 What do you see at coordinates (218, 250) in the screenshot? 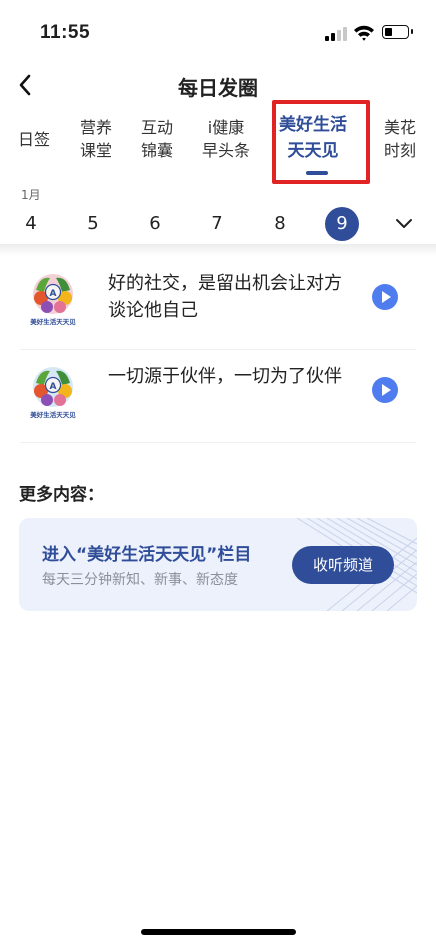
I see `date-bar-shadow` at bounding box center [218, 250].